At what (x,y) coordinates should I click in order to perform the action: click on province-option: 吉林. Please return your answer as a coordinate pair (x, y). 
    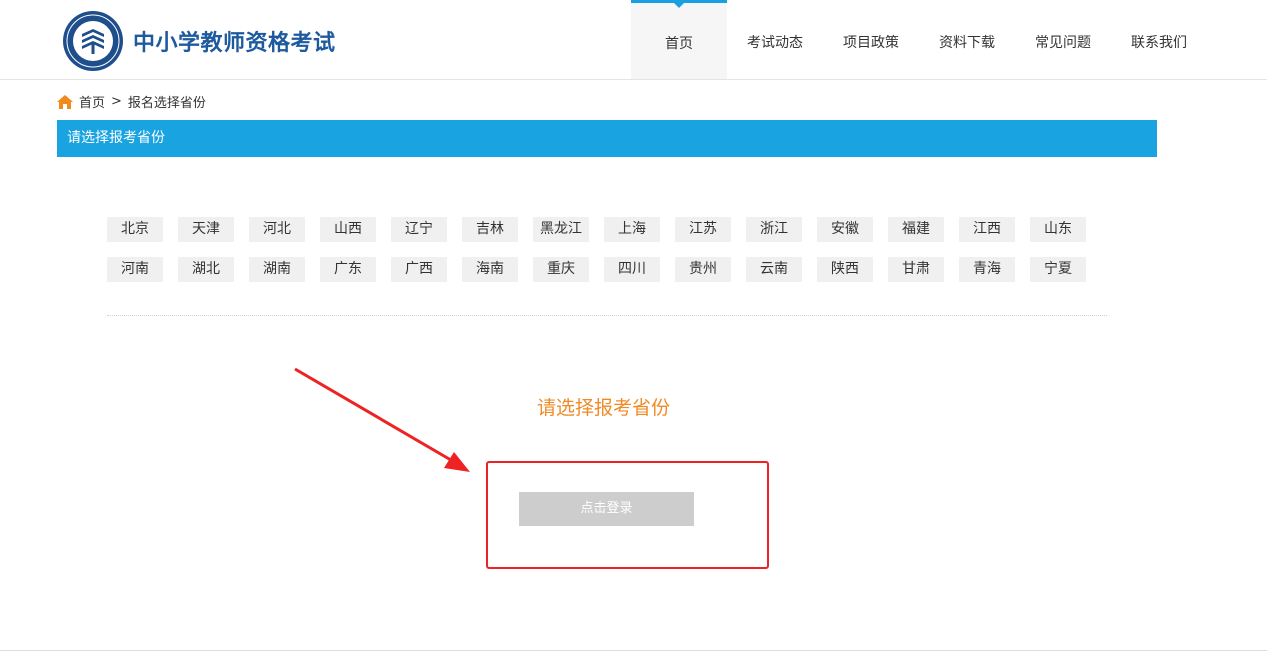
    Looking at the image, I should click on (490, 229).